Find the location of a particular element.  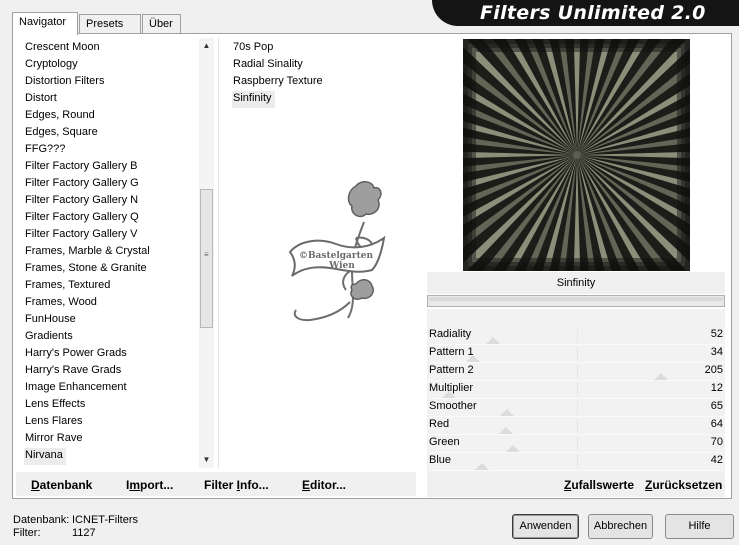

category-item: Filter Factory Gallery B is located at coordinates (111, 167).